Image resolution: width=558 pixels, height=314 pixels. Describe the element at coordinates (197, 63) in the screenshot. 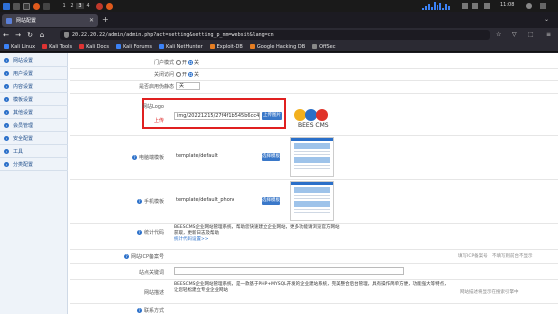

I see `radio-label: 关` at that location.